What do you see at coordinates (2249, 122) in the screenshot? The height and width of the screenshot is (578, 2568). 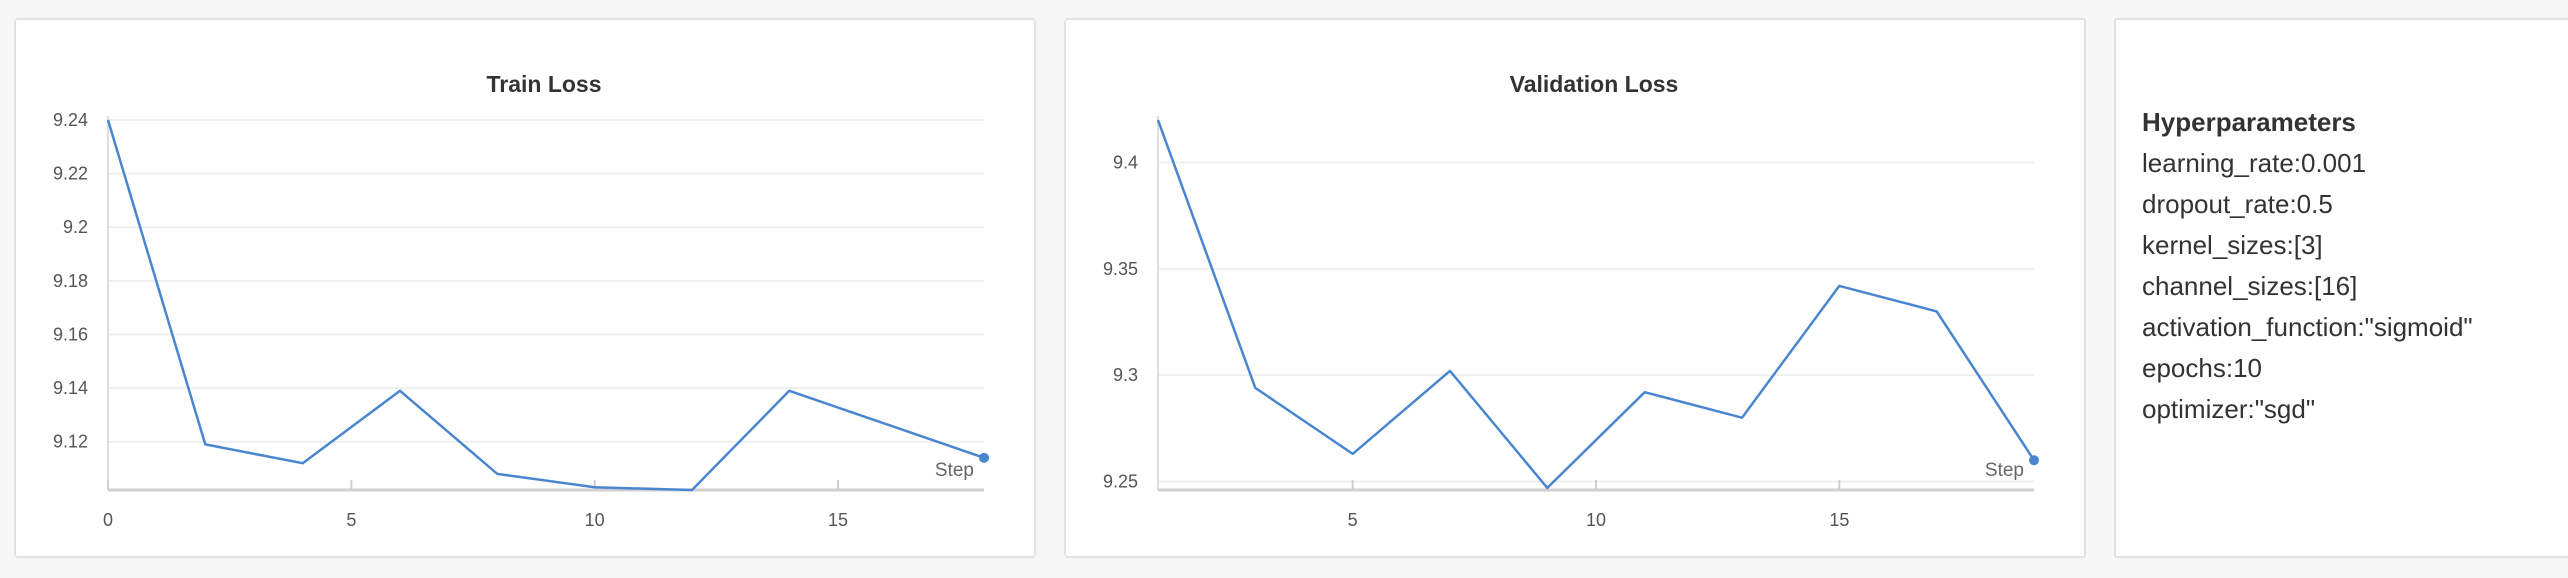 I see `hyperparameters-title: Hyperparameters` at bounding box center [2249, 122].